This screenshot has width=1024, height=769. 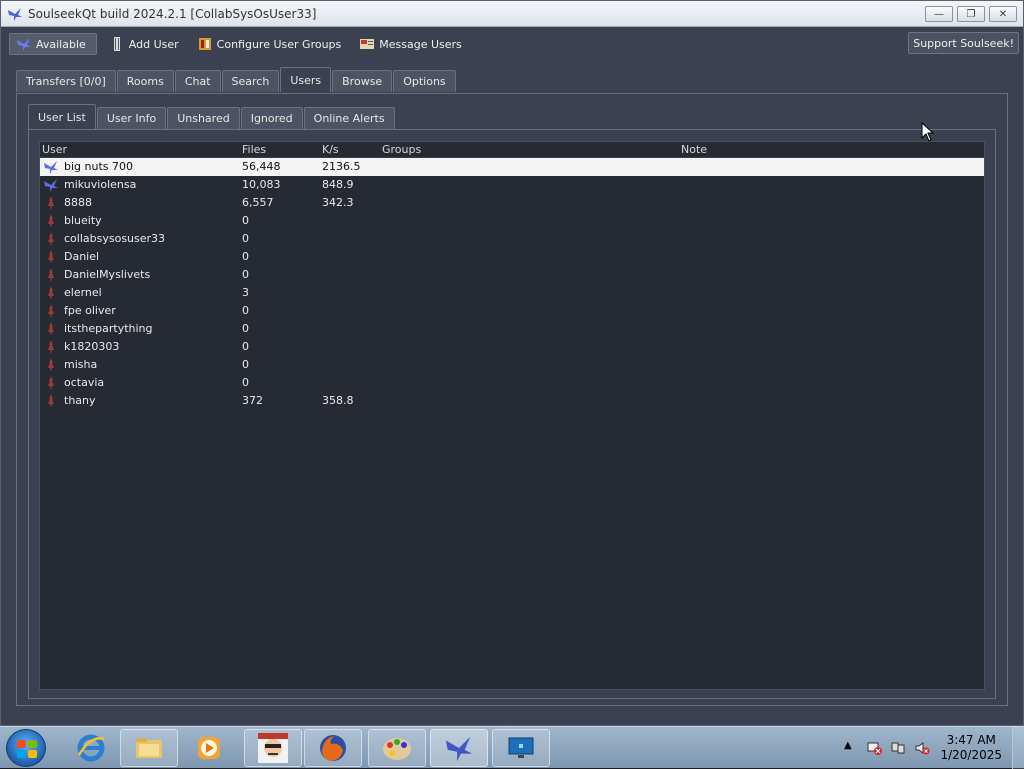 What do you see at coordinates (963, 43) in the screenshot?
I see `support-soulseek-button: Support Soulseek!` at bounding box center [963, 43].